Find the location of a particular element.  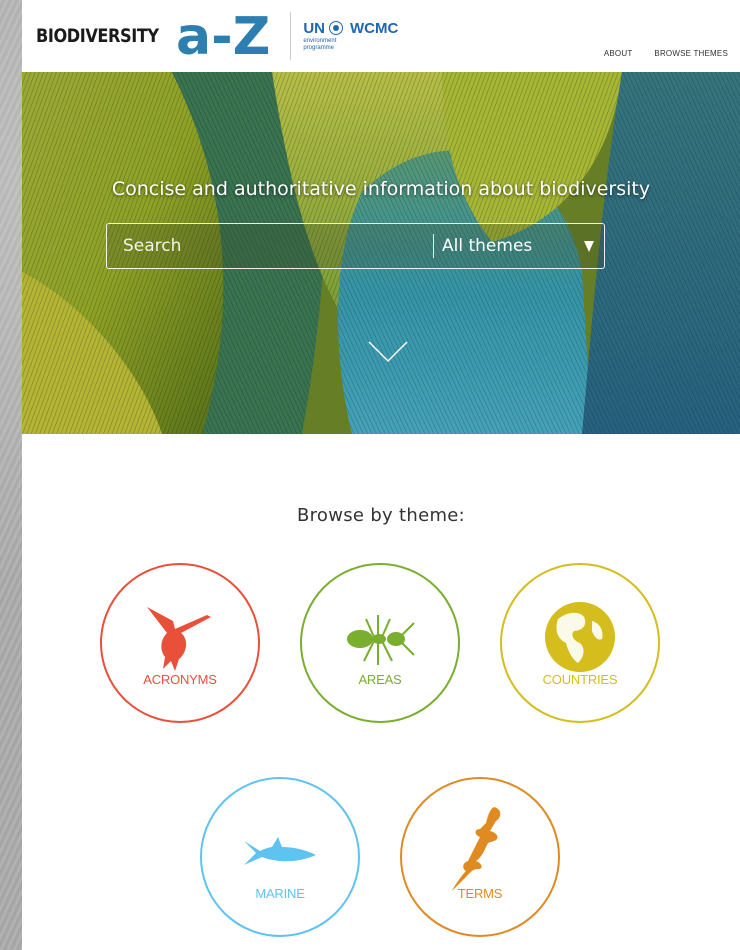

hummingbird-icon is located at coordinates (179, 639).